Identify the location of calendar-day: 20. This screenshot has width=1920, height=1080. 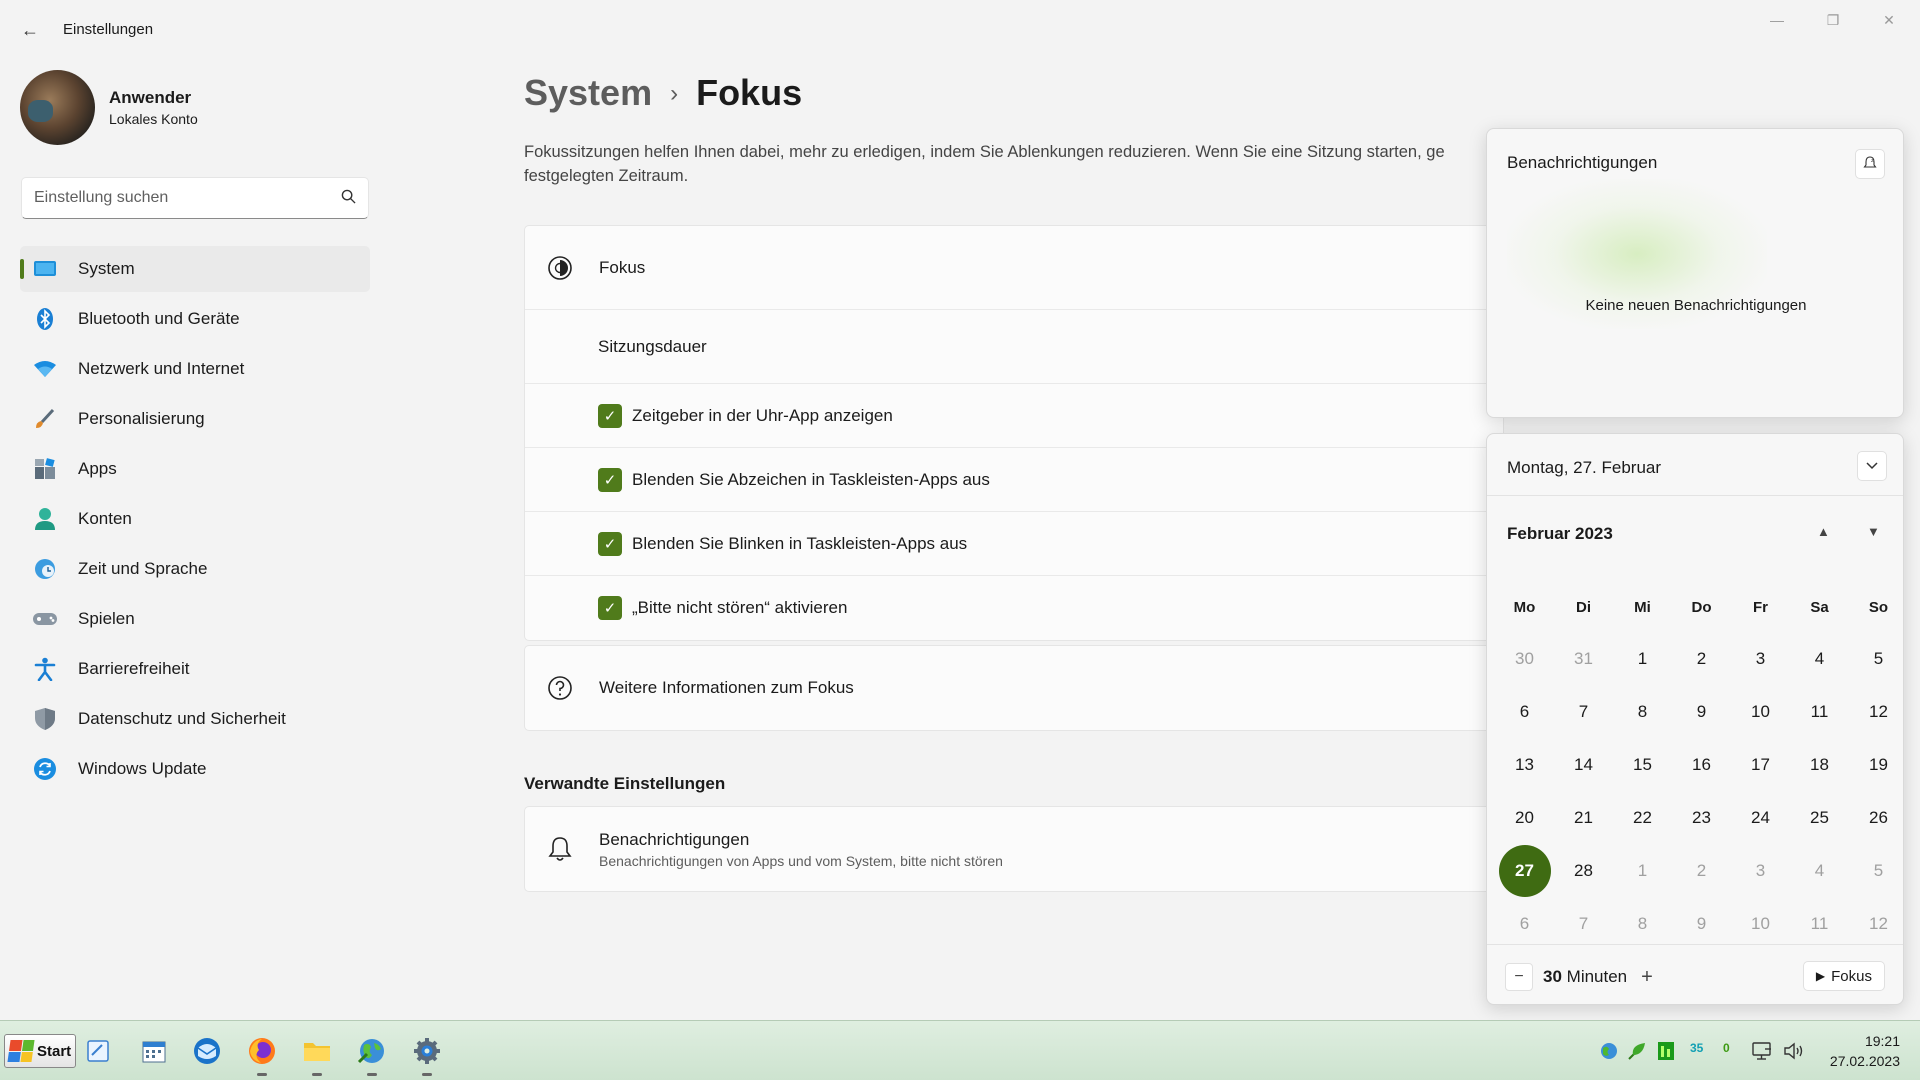
(1524, 817).